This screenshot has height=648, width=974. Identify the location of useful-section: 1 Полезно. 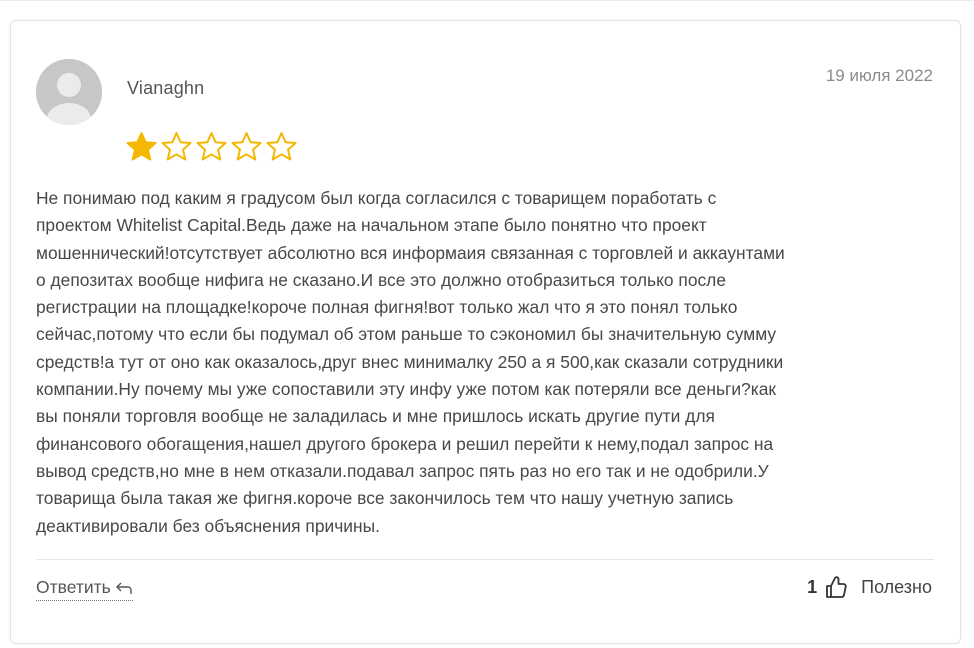
(869, 587).